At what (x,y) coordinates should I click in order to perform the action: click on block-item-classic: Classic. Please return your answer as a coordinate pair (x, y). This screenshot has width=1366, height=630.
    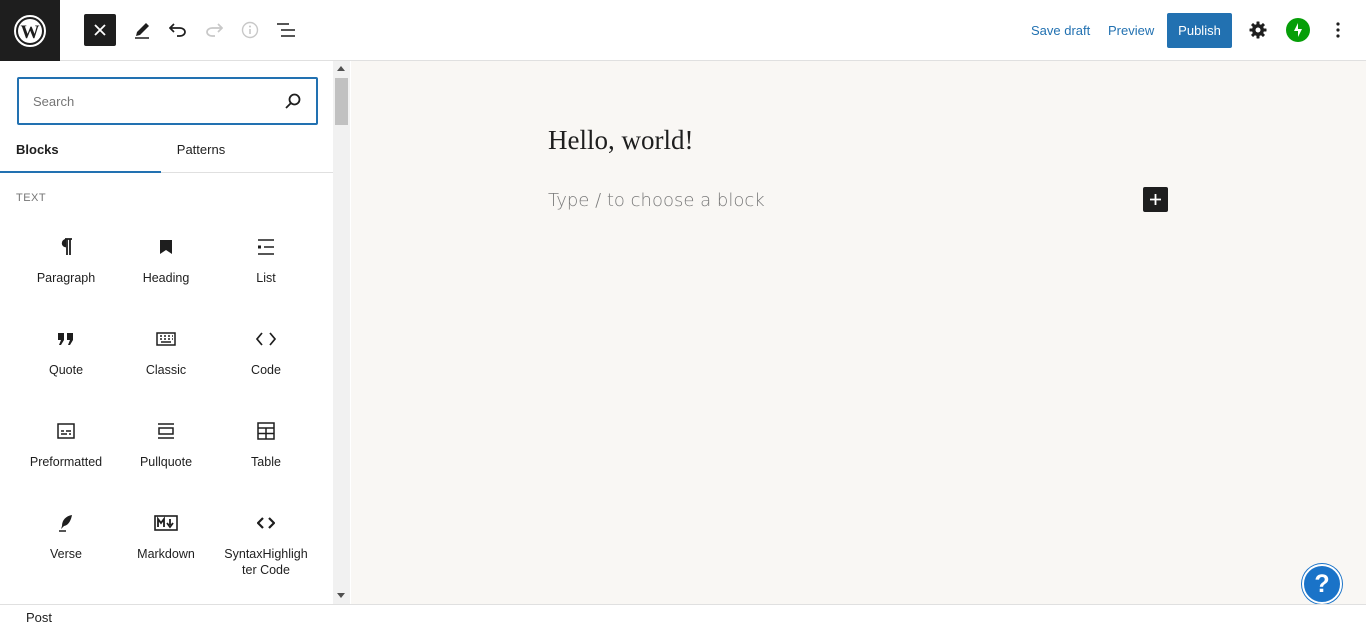
    Looking at the image, I should click on (166, 355).